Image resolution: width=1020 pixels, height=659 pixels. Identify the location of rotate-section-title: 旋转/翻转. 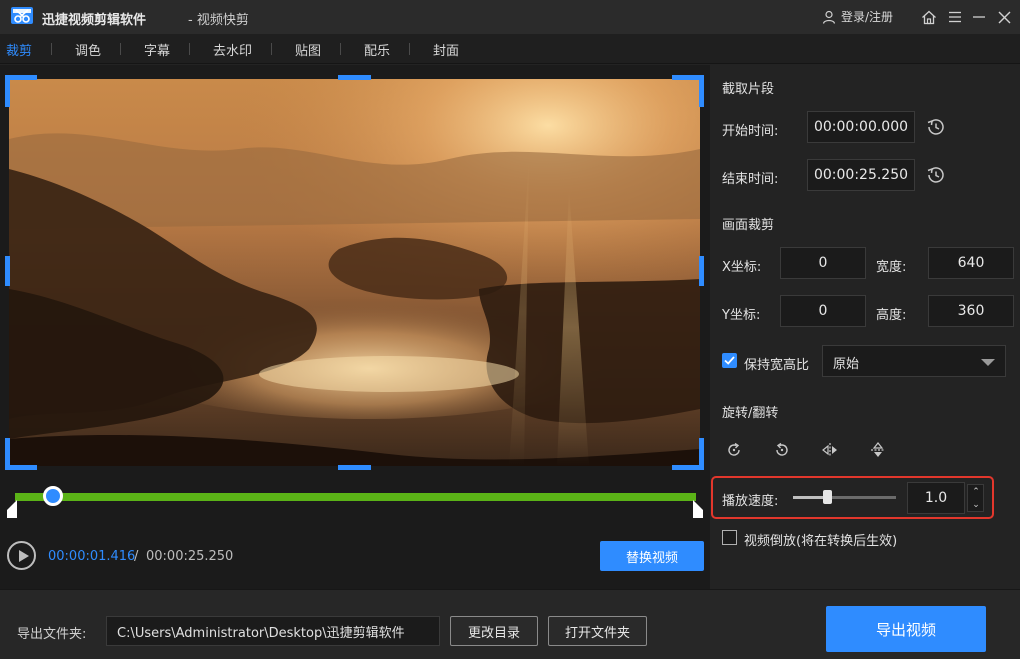
(750, 413).